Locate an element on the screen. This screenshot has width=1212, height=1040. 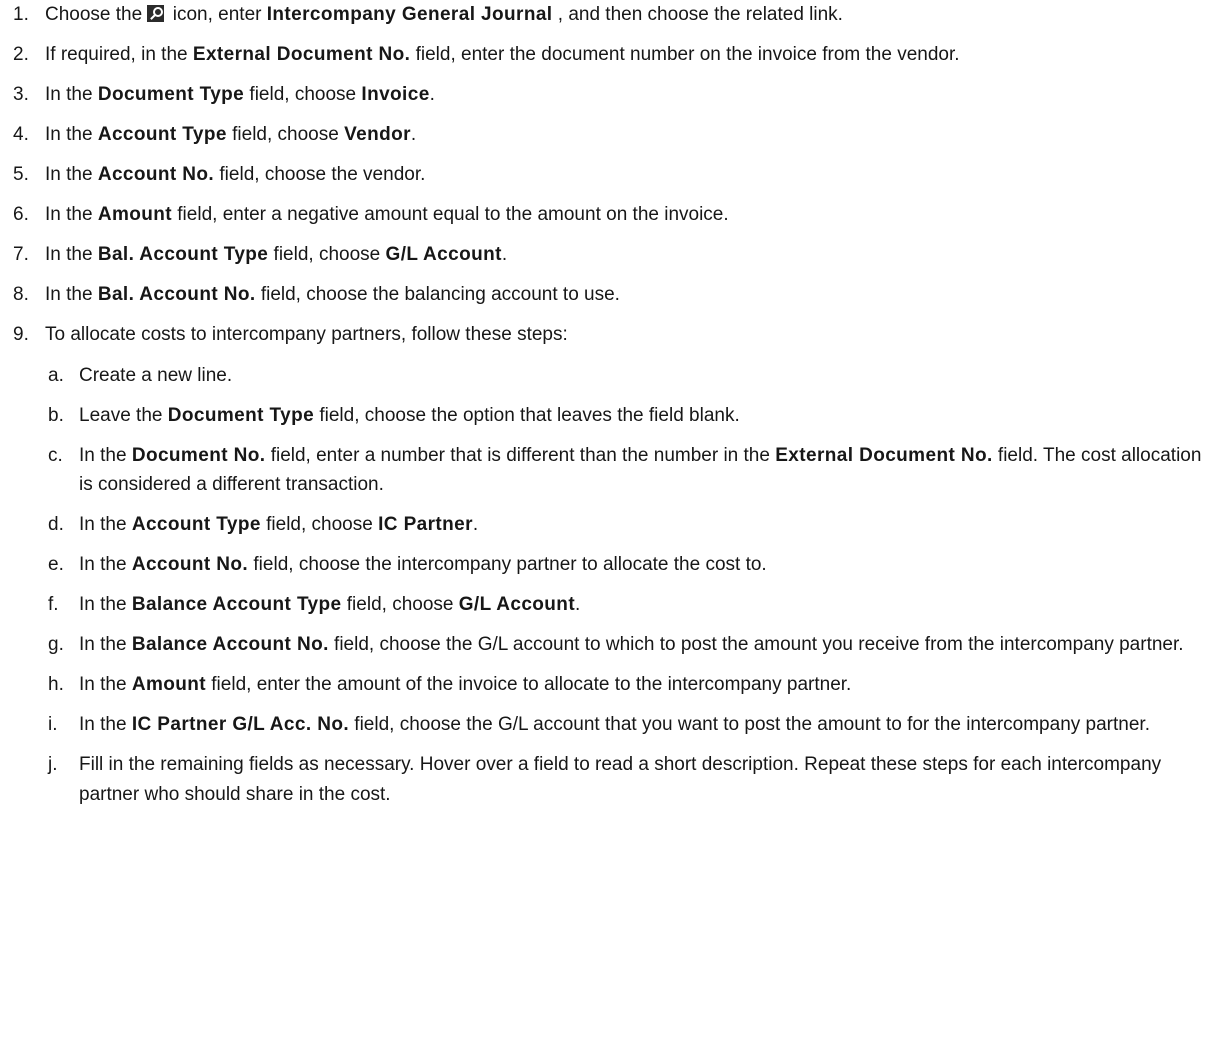
step-number: 6. is located at coordinates (21, 214).